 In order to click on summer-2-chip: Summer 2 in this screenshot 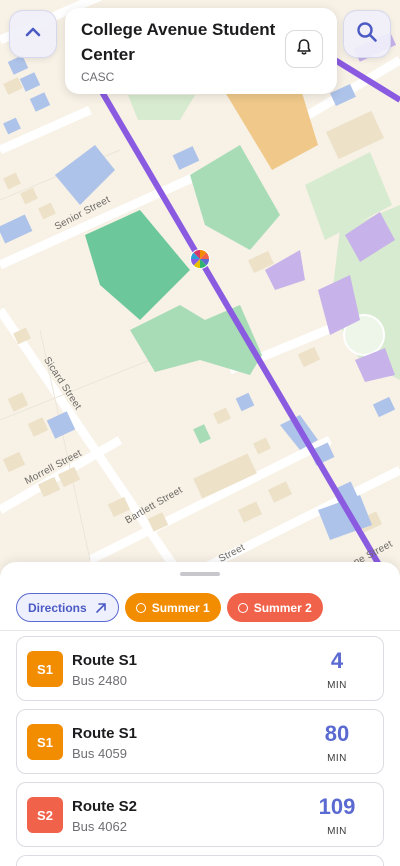, I will do `click(274, 607)`.